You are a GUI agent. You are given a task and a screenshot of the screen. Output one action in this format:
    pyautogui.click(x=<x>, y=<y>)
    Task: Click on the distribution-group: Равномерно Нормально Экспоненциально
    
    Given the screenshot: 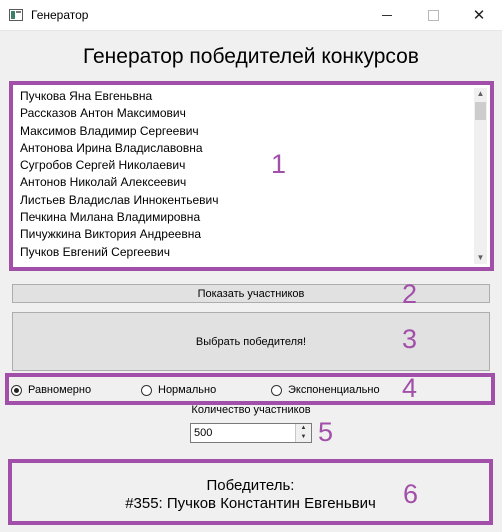 What is the action you would take?
    pyautogui.click(x=250, y=389)
    